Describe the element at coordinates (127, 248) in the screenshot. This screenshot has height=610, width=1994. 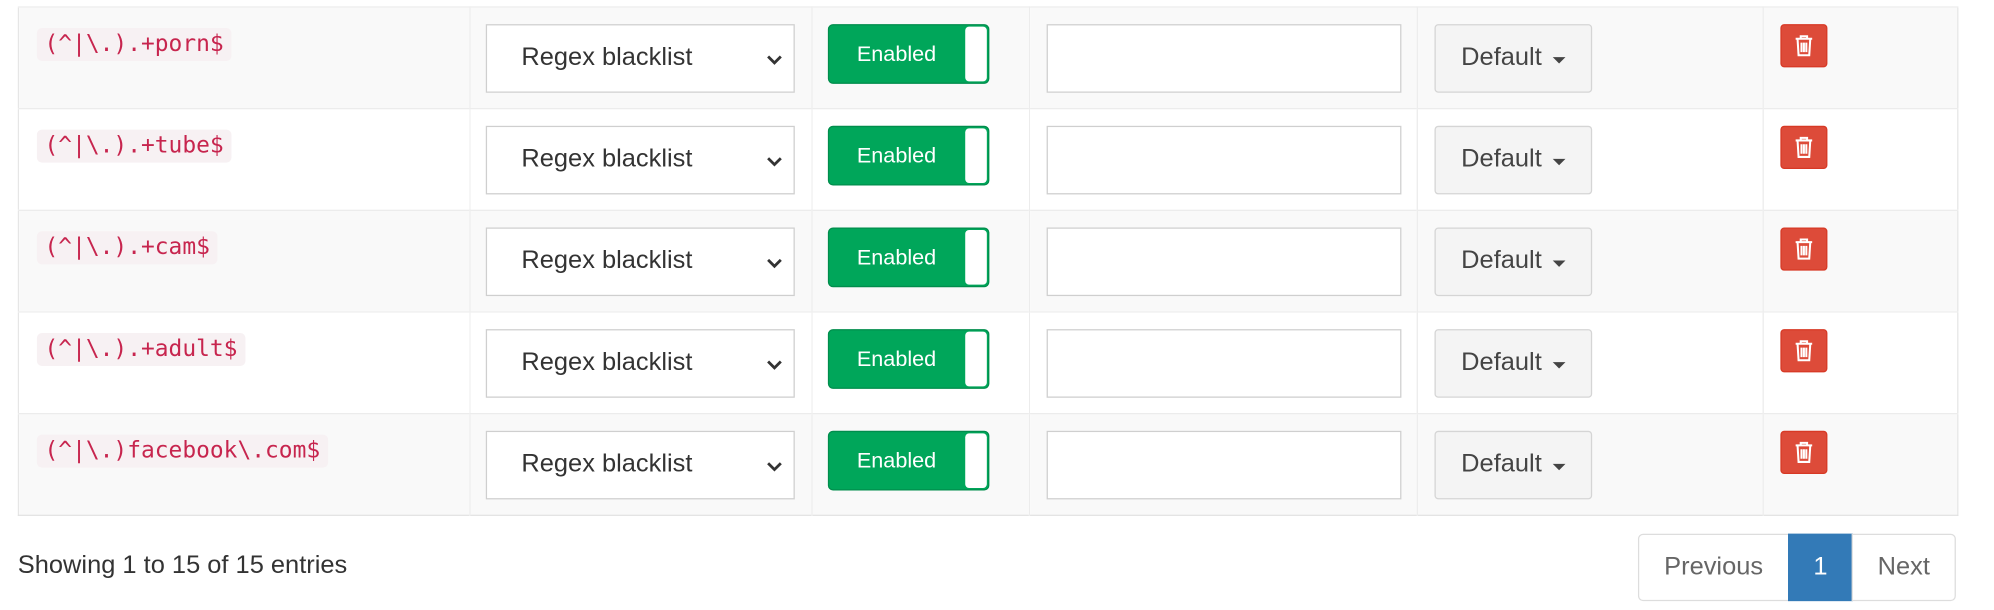
I see `domain-regex: (^|\.).+cam$` at that location.